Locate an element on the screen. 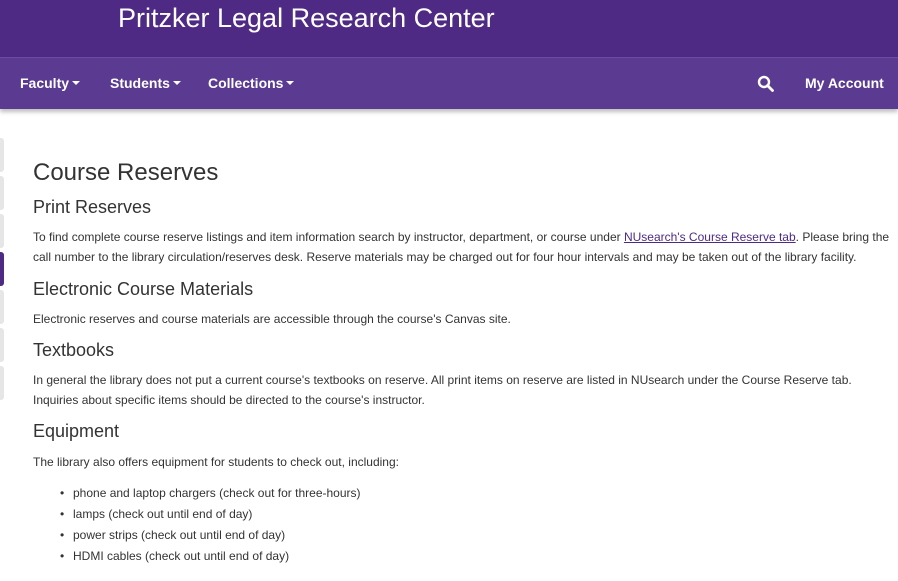  site-banner: Pritzker Legal Research Center is located at coordinates (449, 28).